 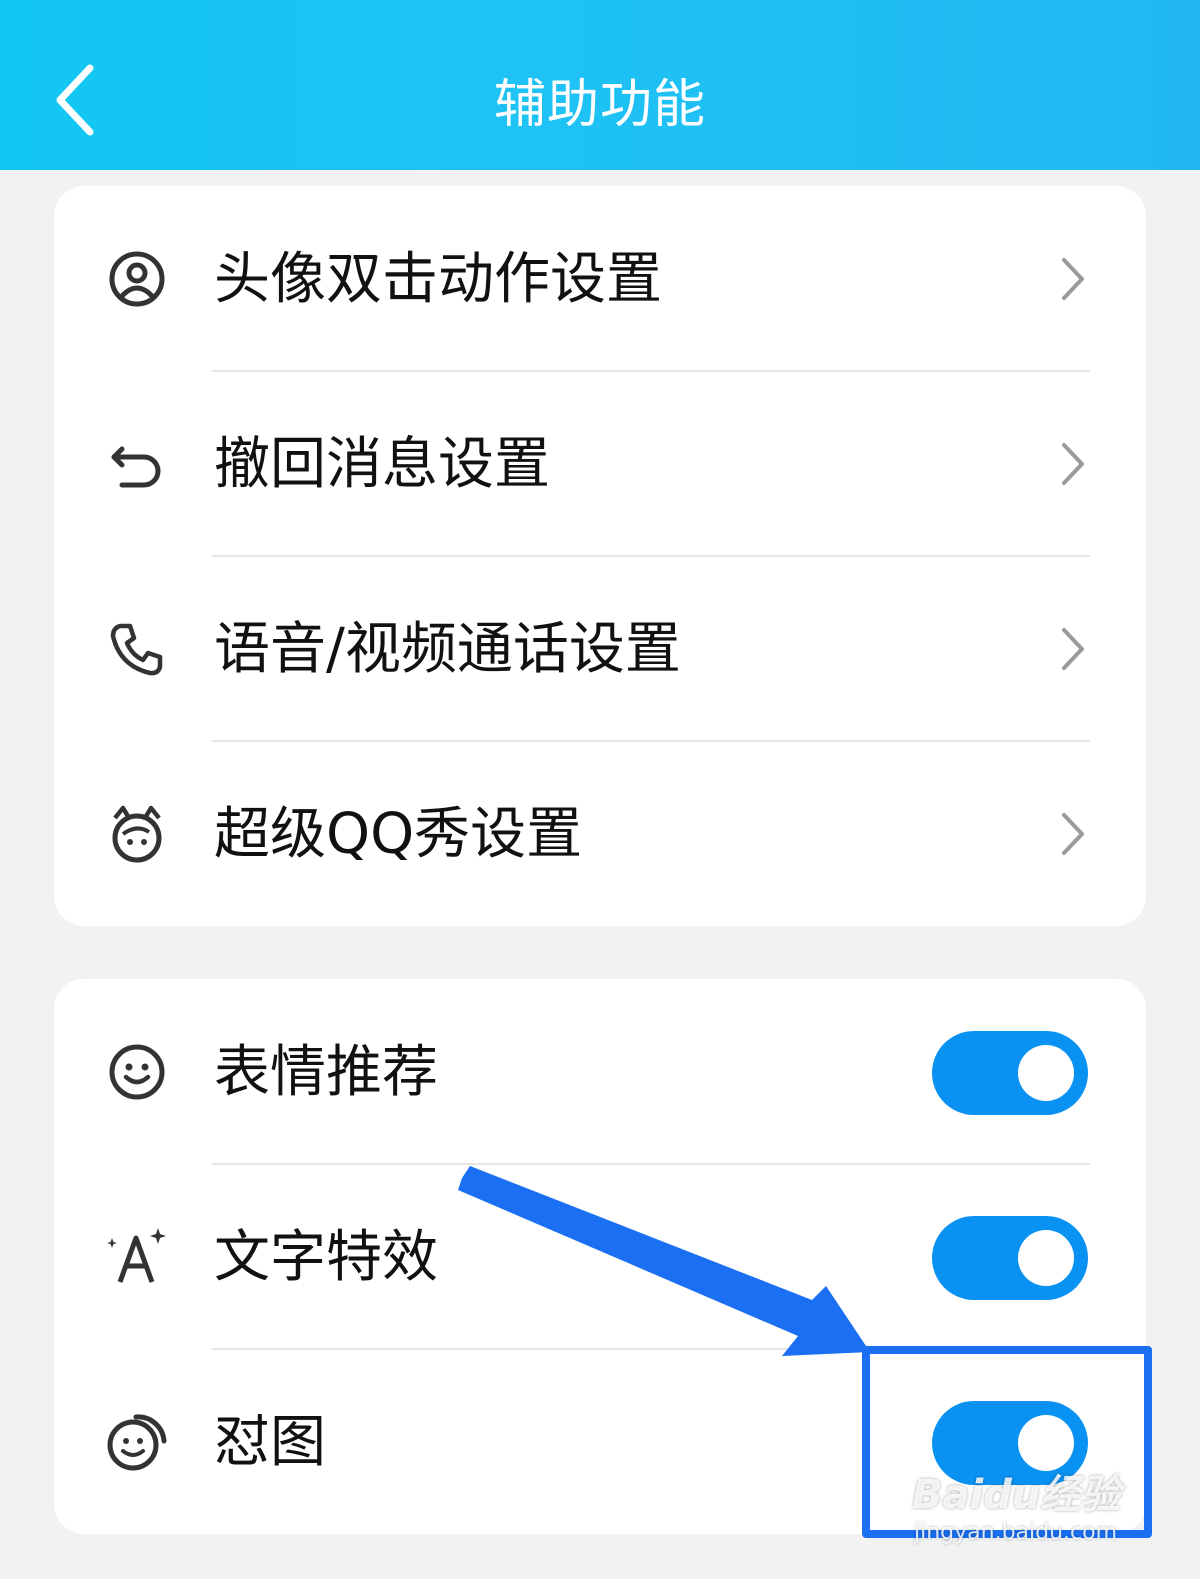 I want to click on toggle-item-text-effects: 文字特效, so click(x=600, y=1256).